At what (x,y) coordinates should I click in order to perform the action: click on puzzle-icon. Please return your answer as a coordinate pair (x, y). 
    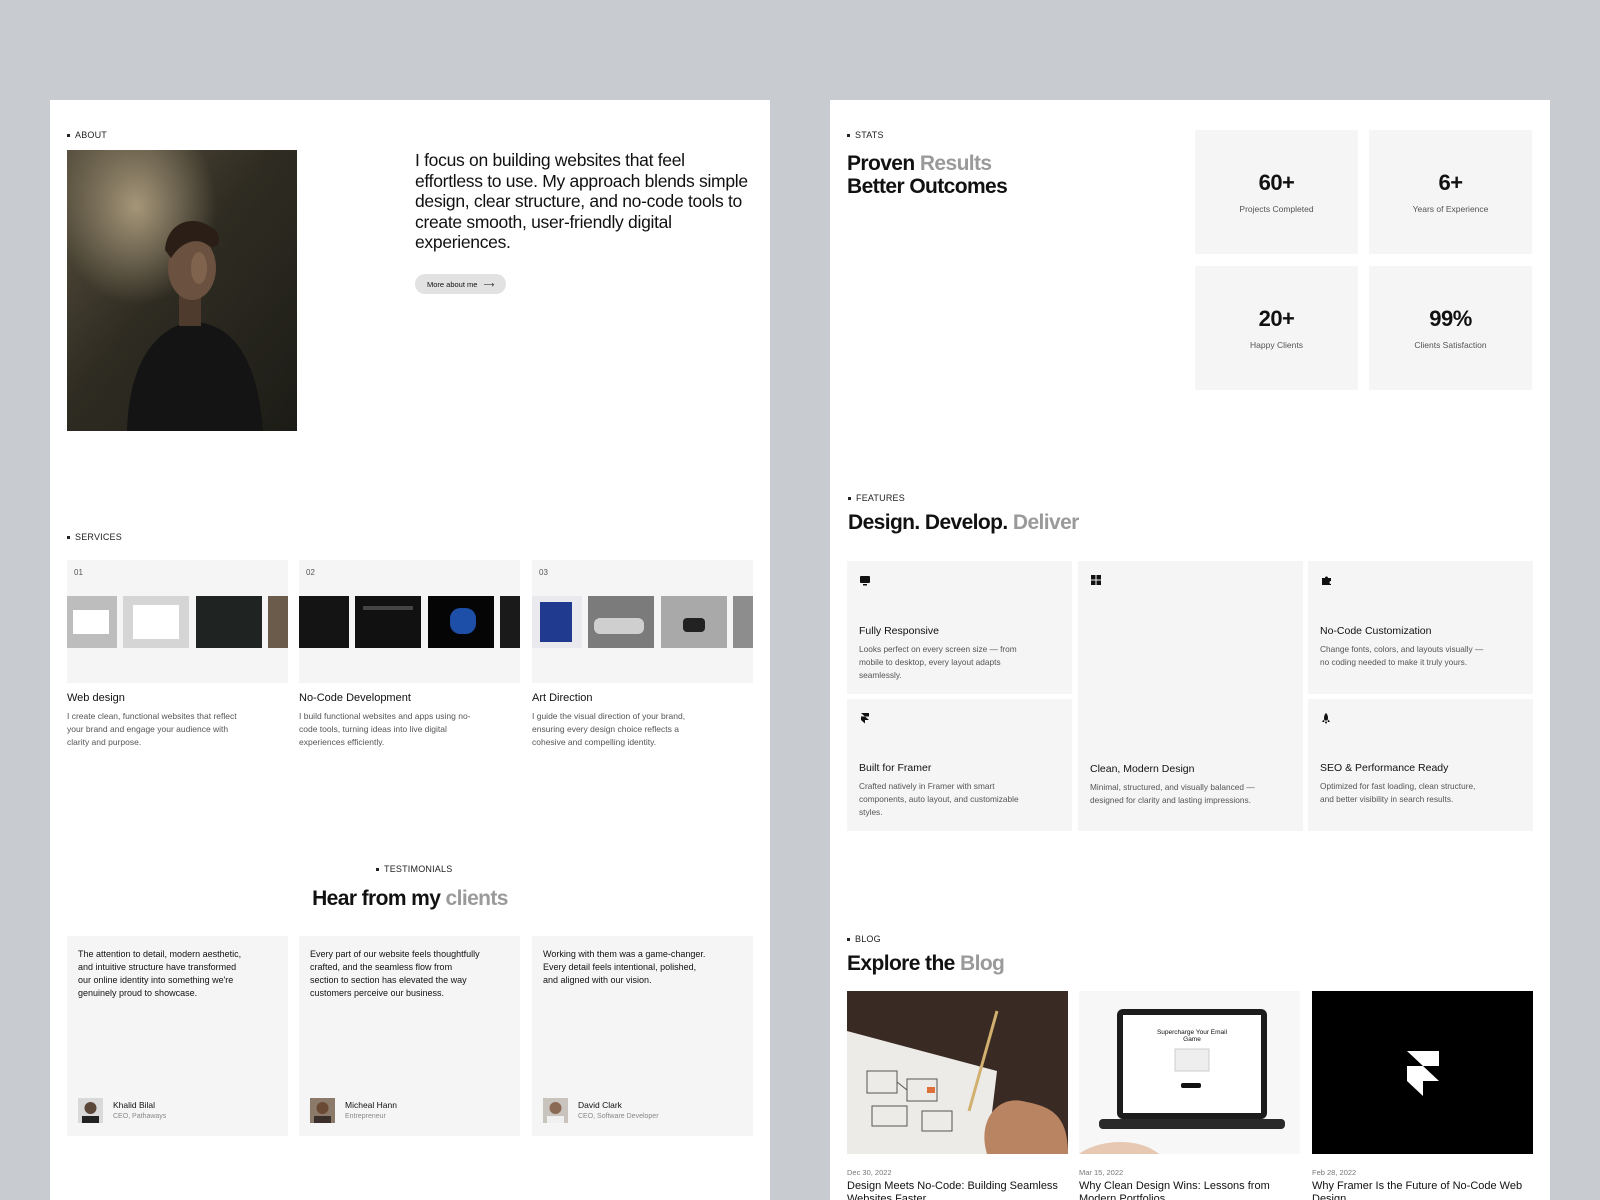
    Looking at the image, I should click on (1326, 580).